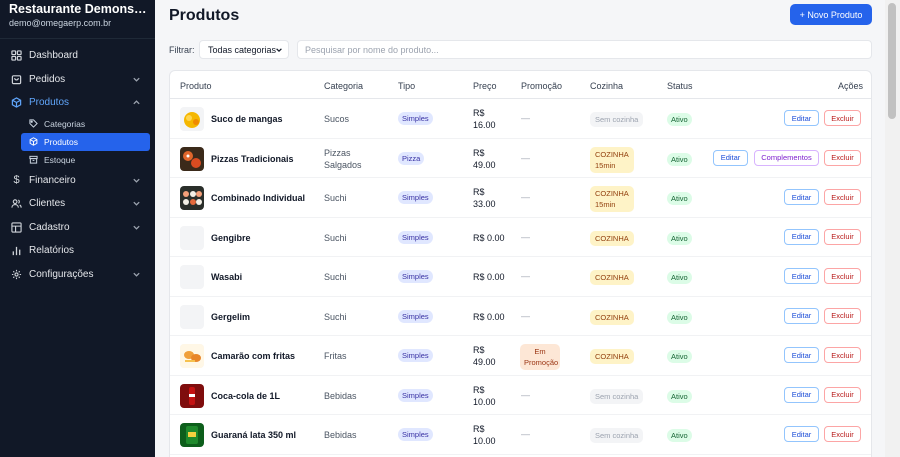 Image resolution: width=900 pixels, height=457 pixels. I want to click on scrollbar-thumb, so click(892, 61).